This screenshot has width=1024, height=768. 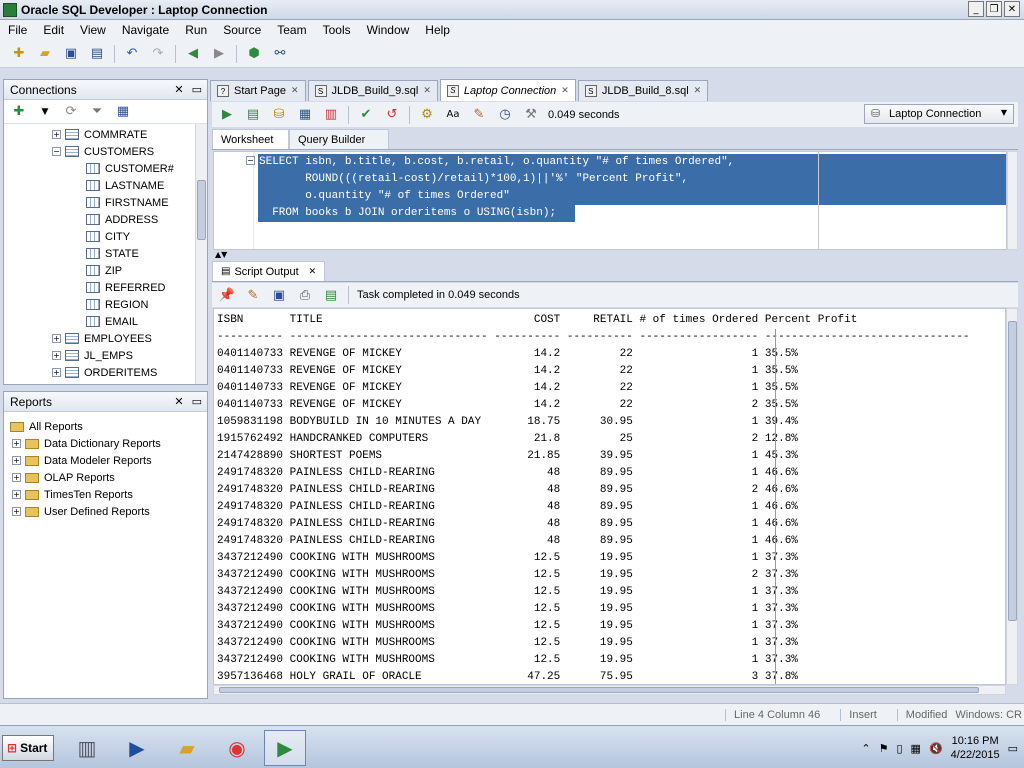 What do you see at coordinates (99, 338) in the screenshot?
I see `tree-item-employees: + EMPLOYEES` at bounding box center [99, 338].